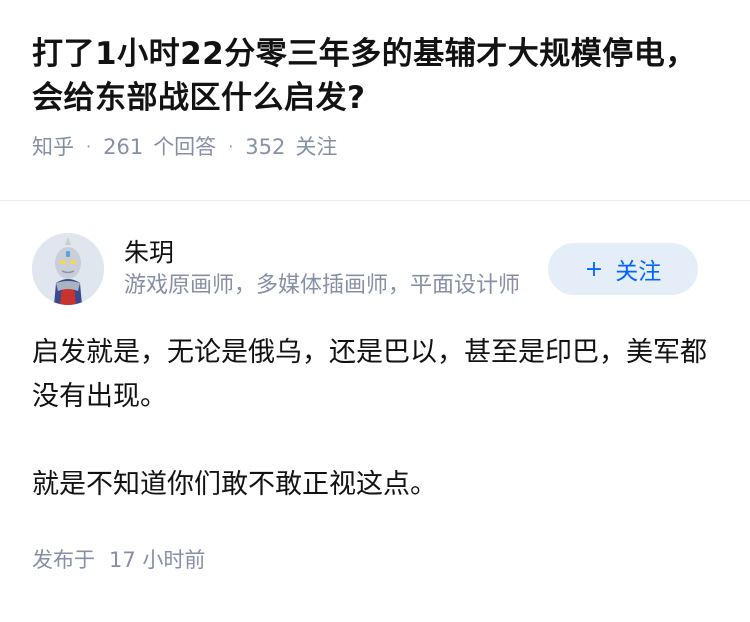 Image resolution: width=750 pixels, height=622 pixels. I want to click on question-title: 打了1小时22分零三年多的基辅才大规模停电，会给东部战区什么启发?, so click(375, 76).